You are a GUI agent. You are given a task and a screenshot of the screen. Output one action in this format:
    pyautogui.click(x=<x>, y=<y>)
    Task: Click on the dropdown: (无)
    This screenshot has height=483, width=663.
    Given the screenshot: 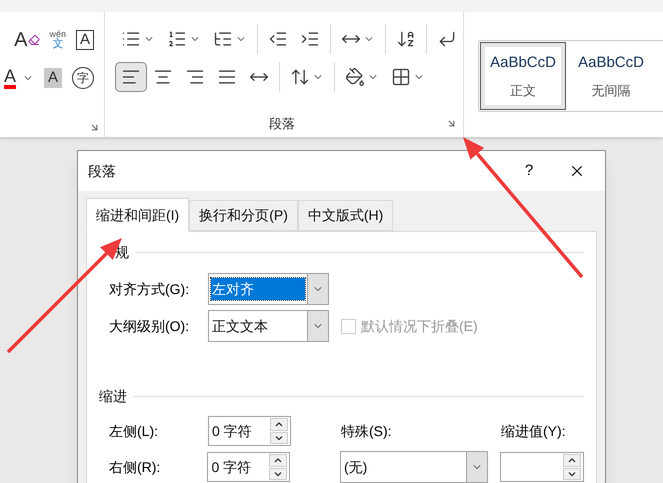 What is the action you would take?
    pyautogui.click(x=414, y=467)
    